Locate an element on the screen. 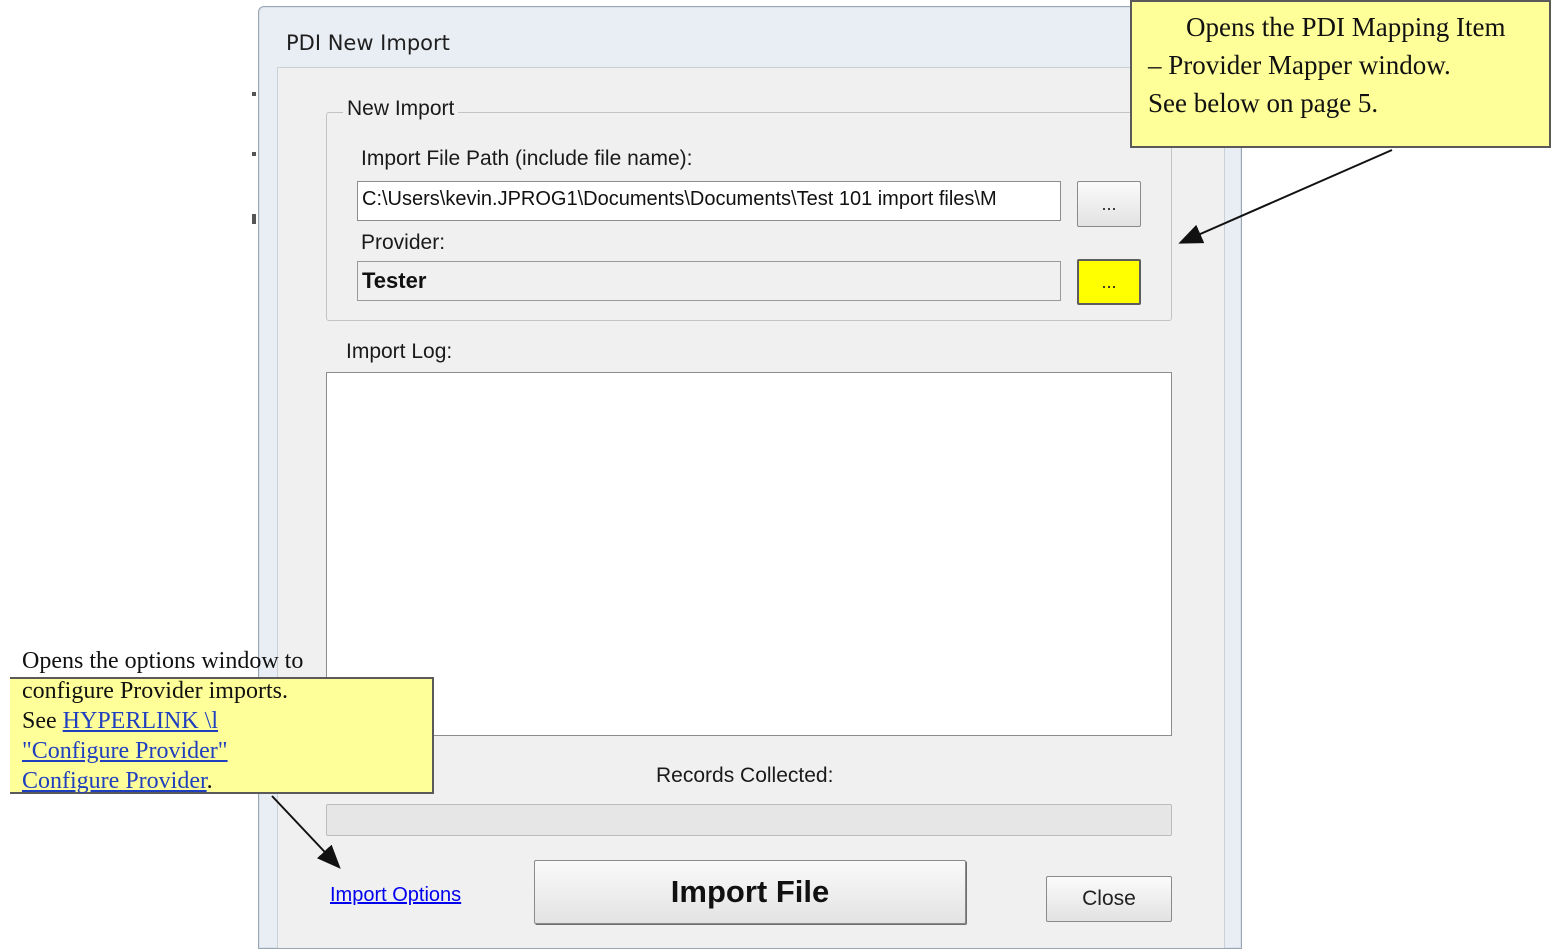  options-callout-arrow is located at coordinates (306, 832).